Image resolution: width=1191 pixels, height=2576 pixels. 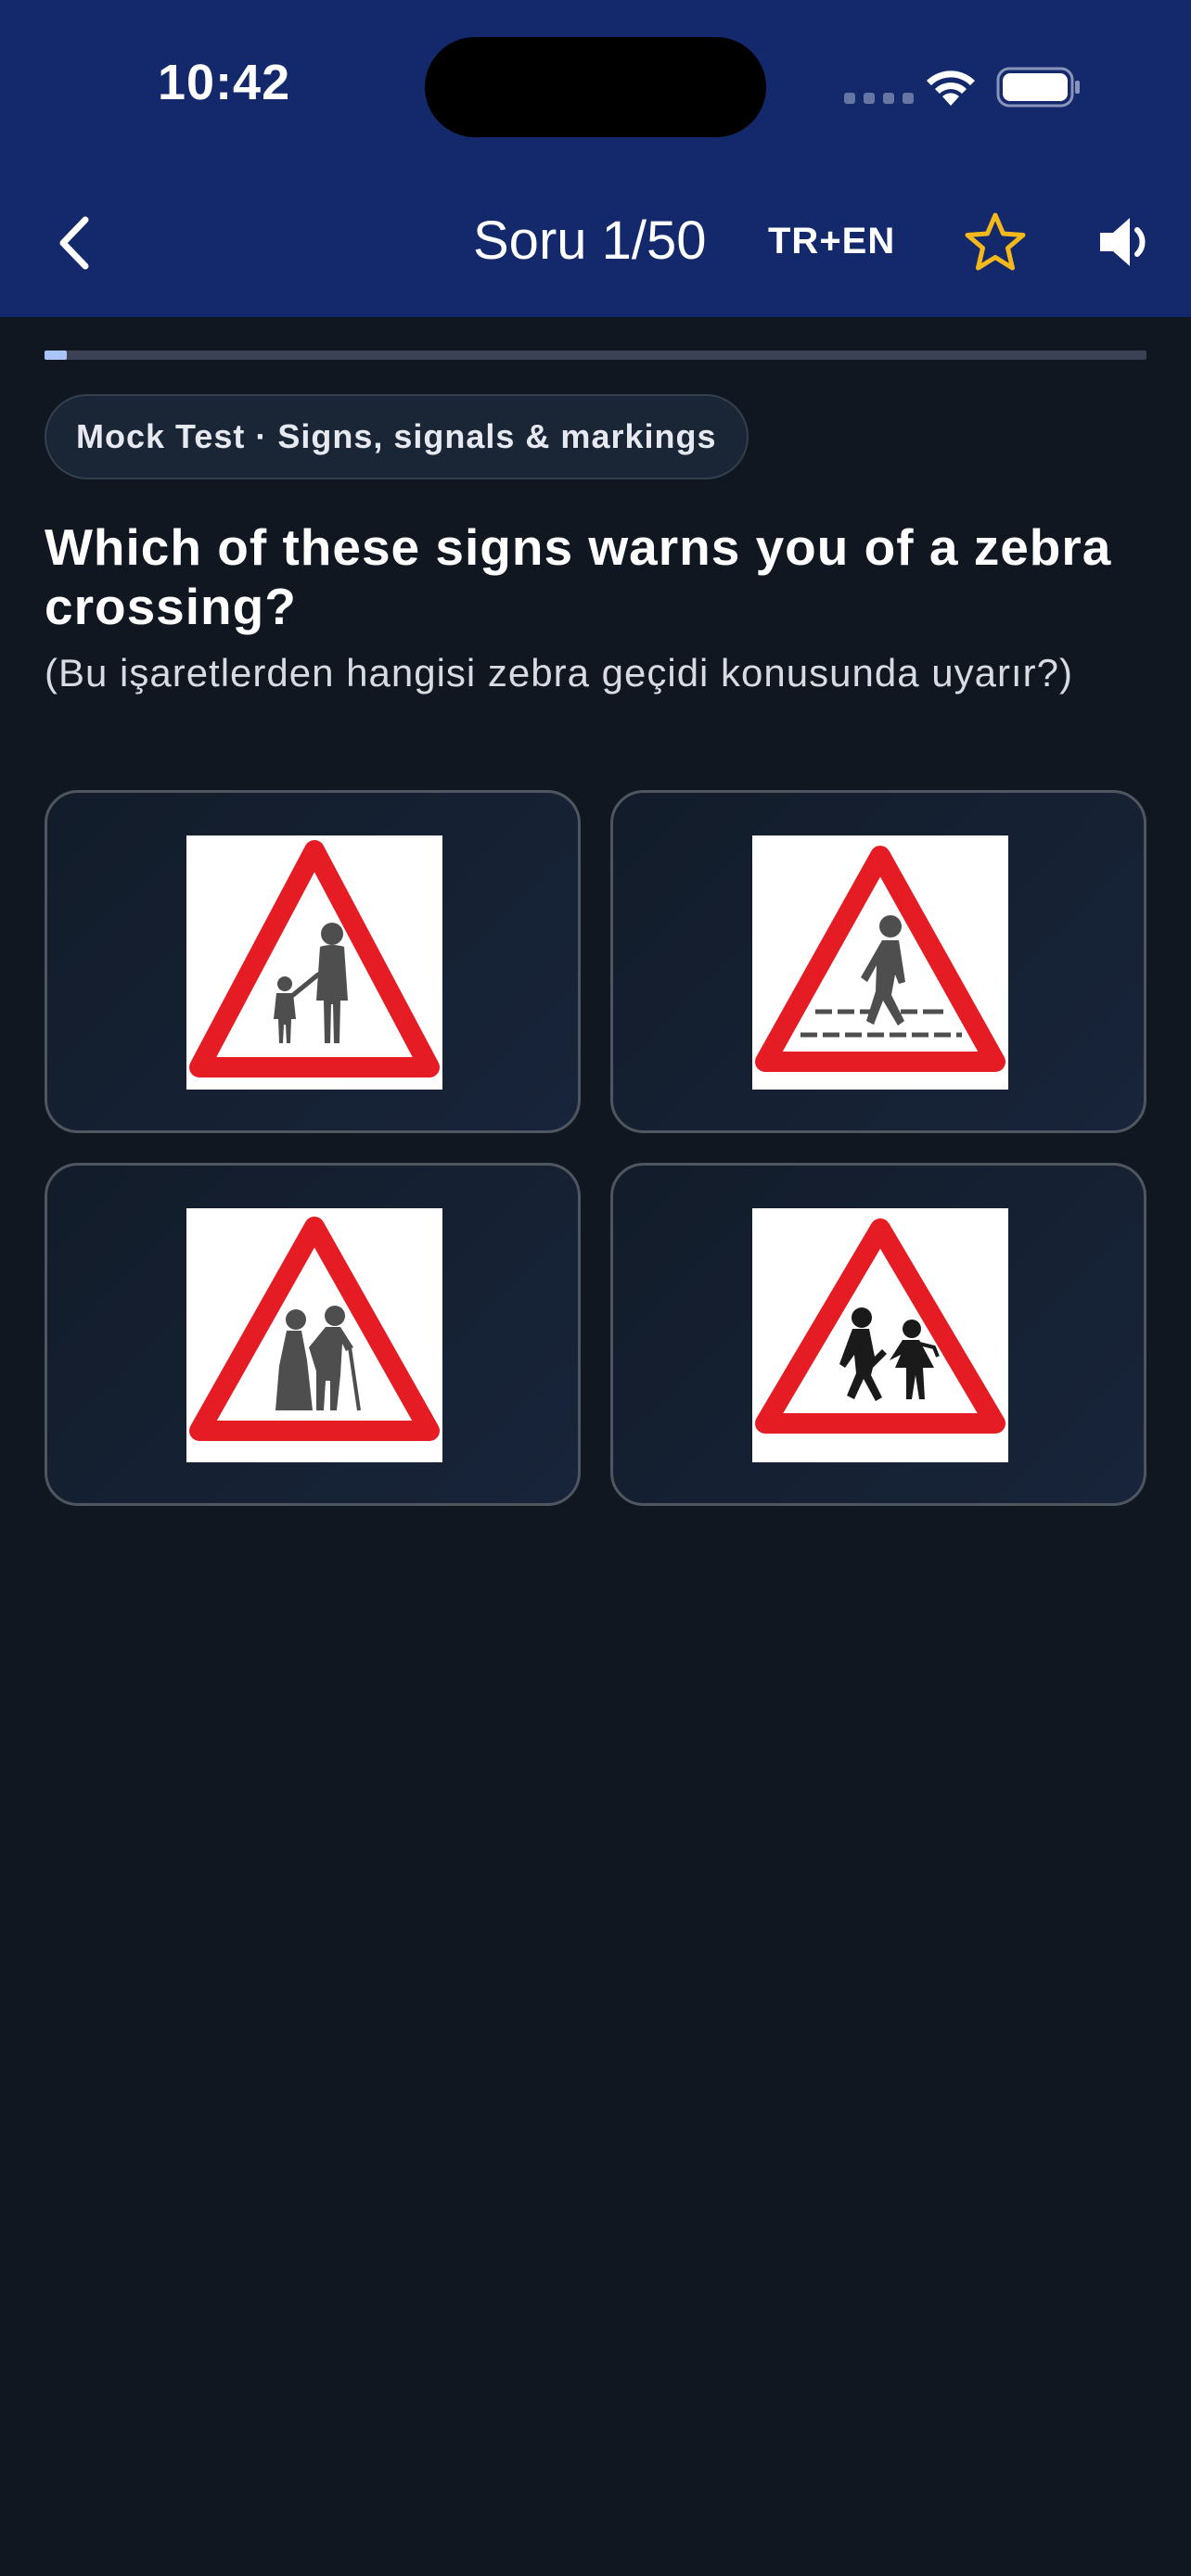 What do you see at coordinates (1123, 242) in the screenshot?
I see `speaker-icon` at bounding box center [1123, 242].